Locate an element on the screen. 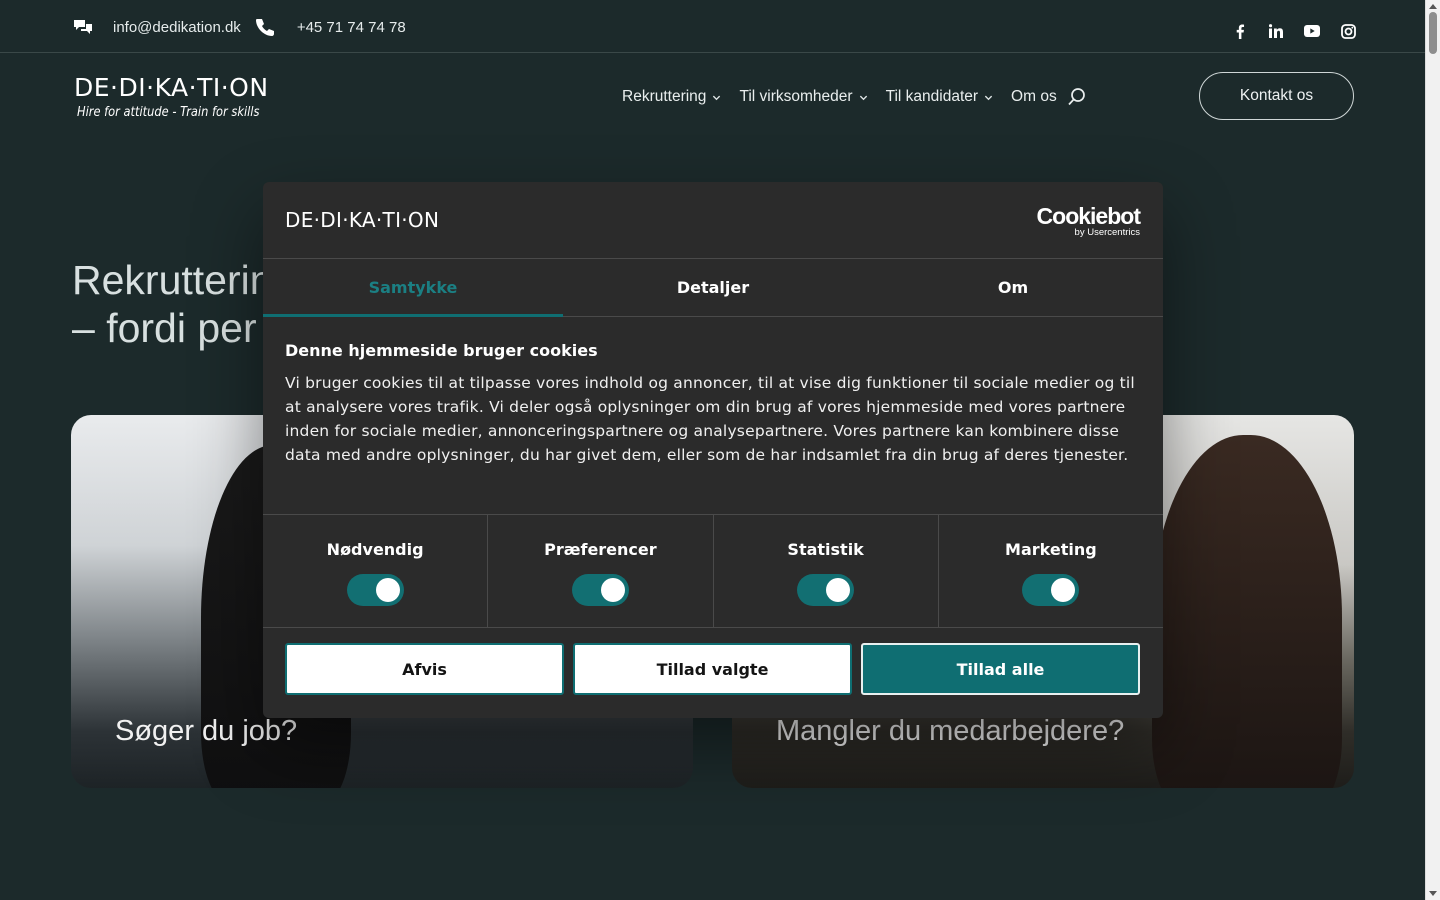 The image size is (1440, 900). page-scrollbar is located at coordinates (1432, 450).